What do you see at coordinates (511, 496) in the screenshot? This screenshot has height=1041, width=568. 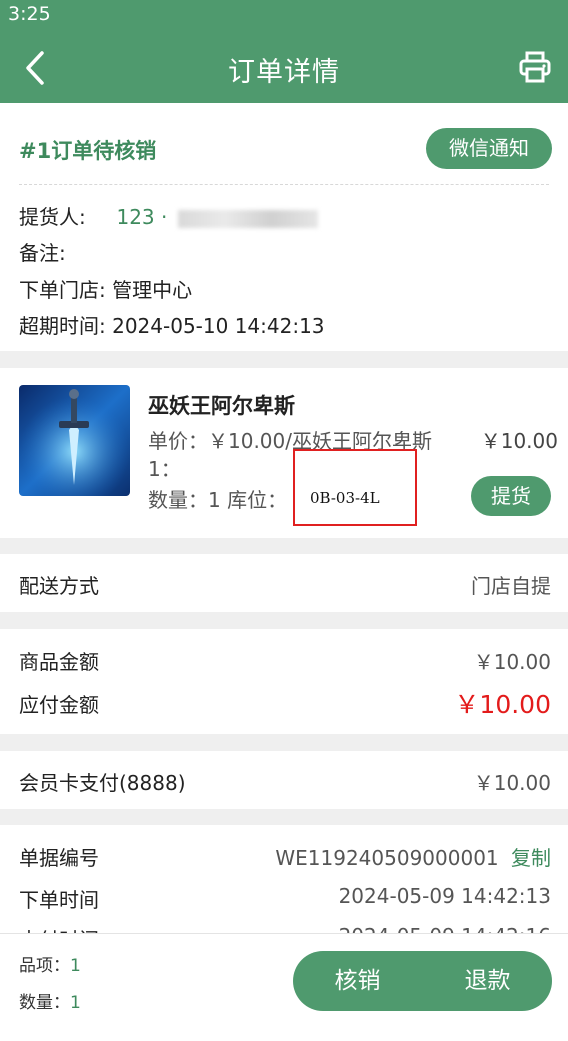 I see `pickup-button: 提货` at bounding box center [511, 496].